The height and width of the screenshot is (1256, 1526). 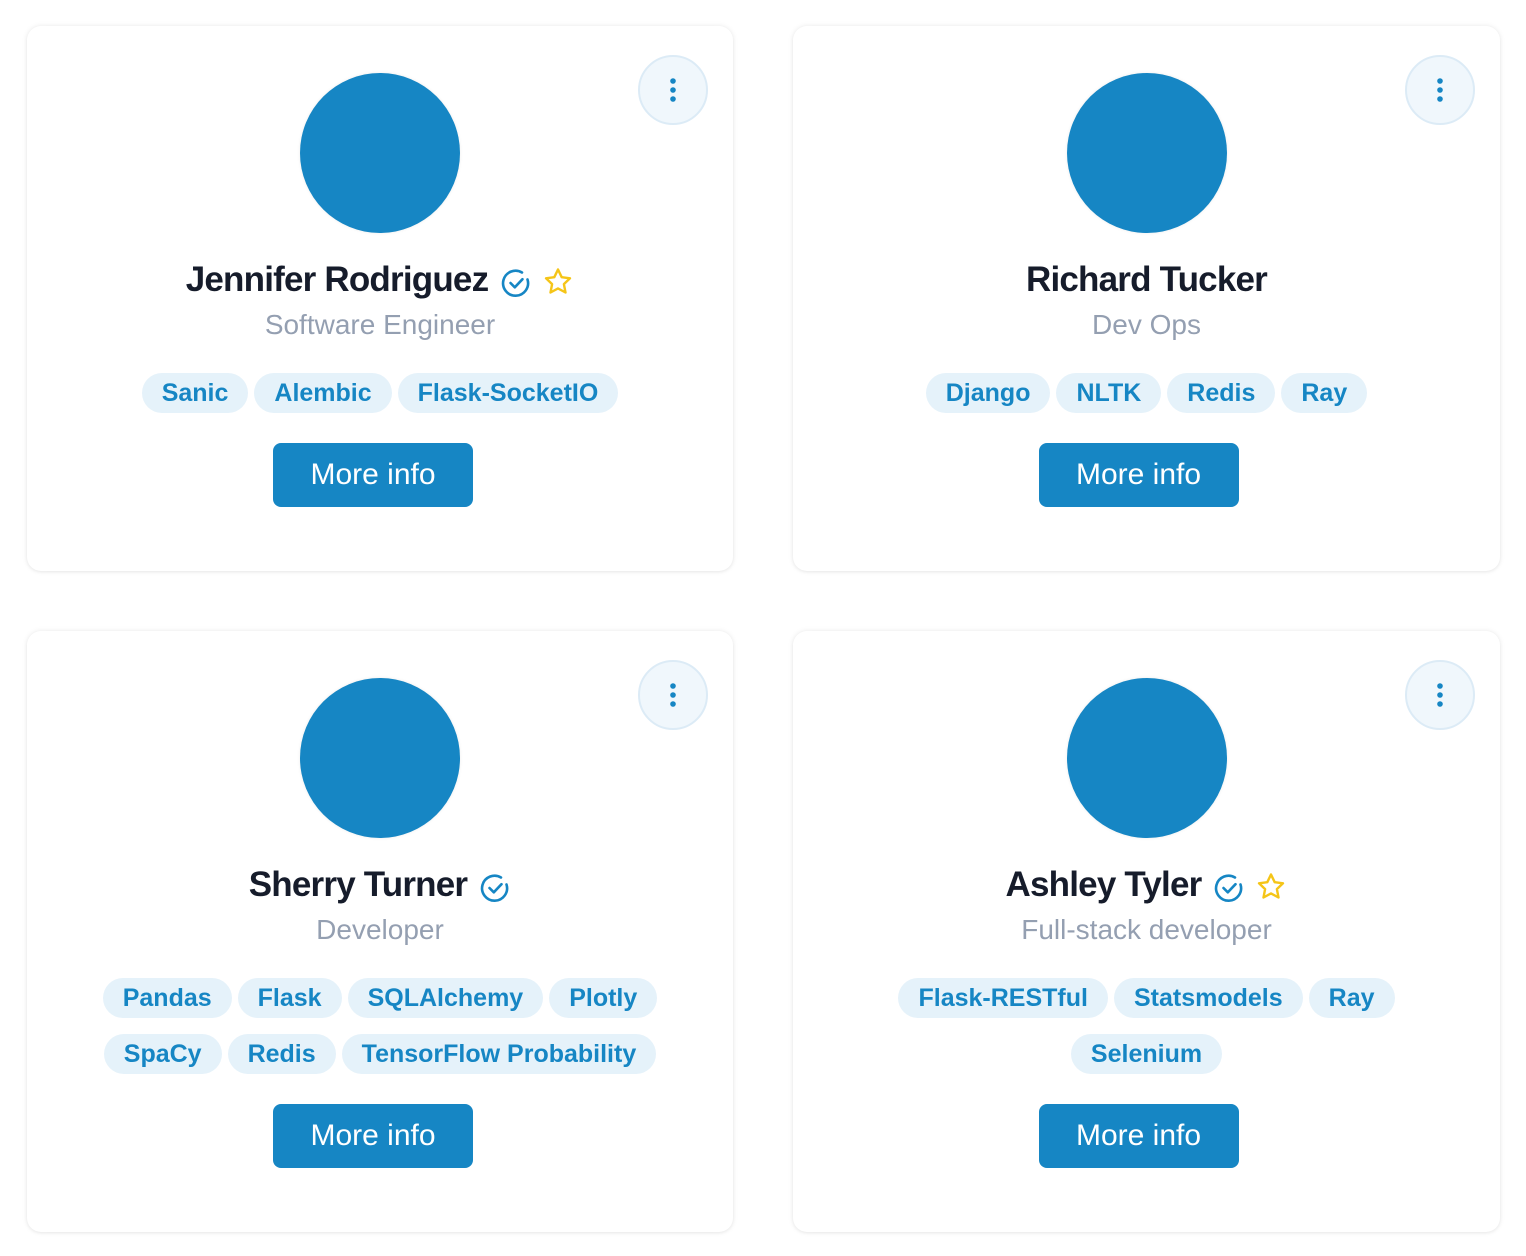 I want to click on name-row: Ashley Tyler, so click(x=1146, y=885).